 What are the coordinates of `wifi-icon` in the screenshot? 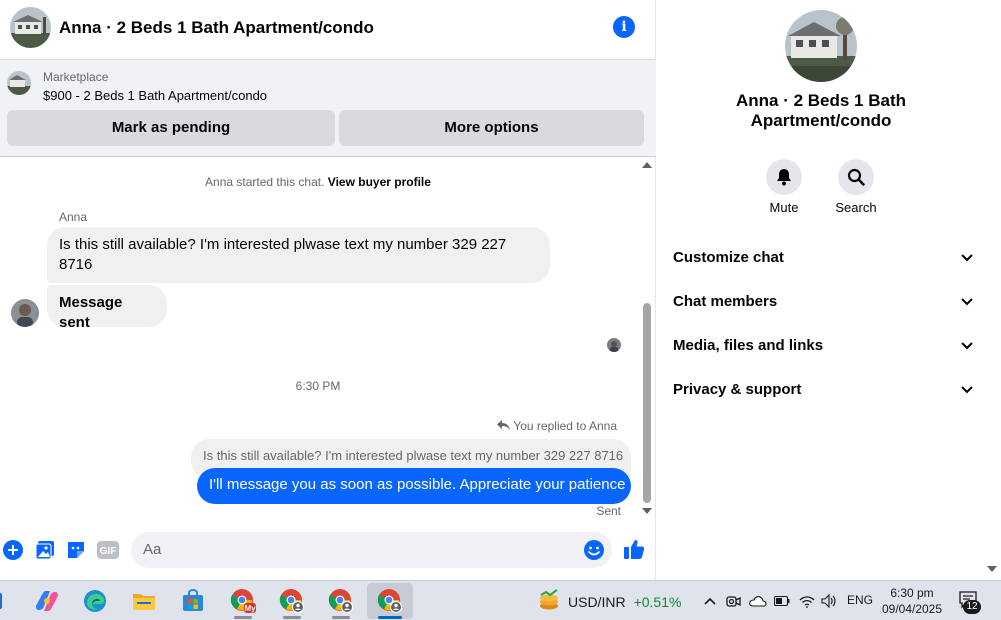 It's located at (807, 601).